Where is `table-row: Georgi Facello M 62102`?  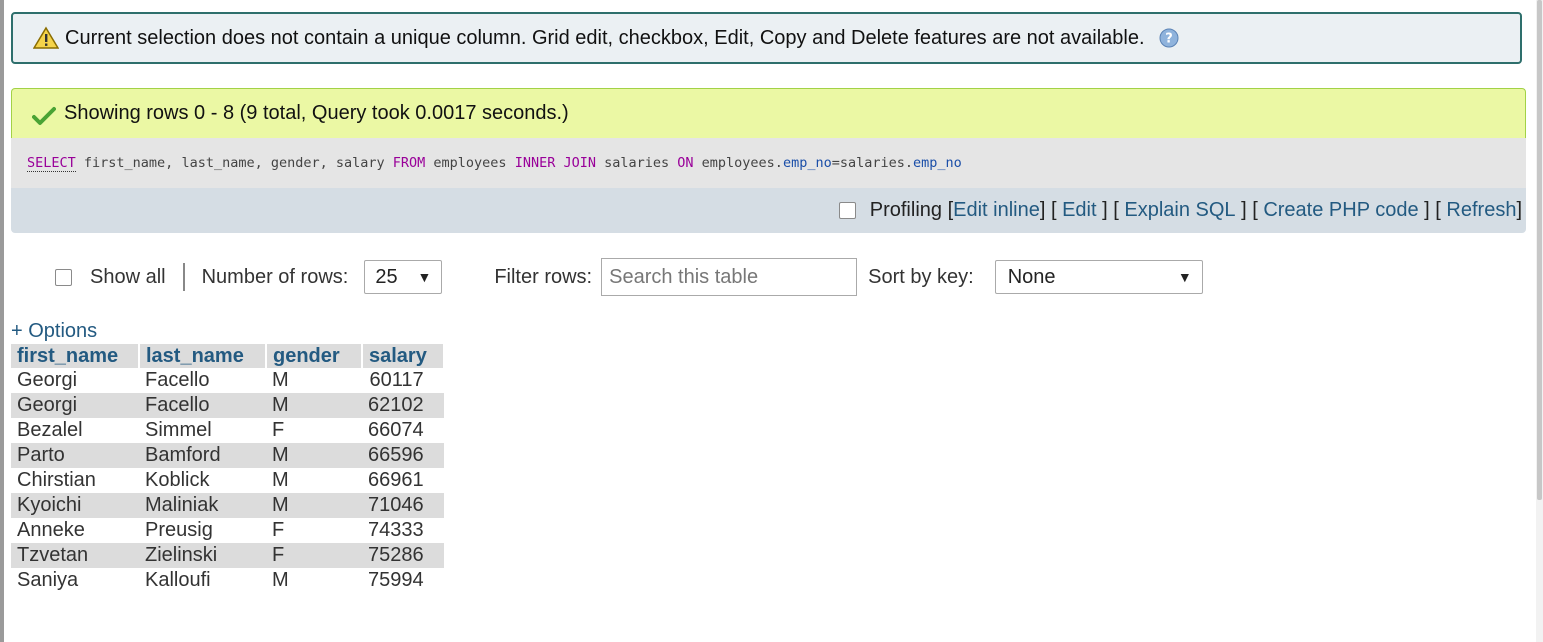 table-row: Georgi Facello M 62102 is located at coordinates (227, 405).